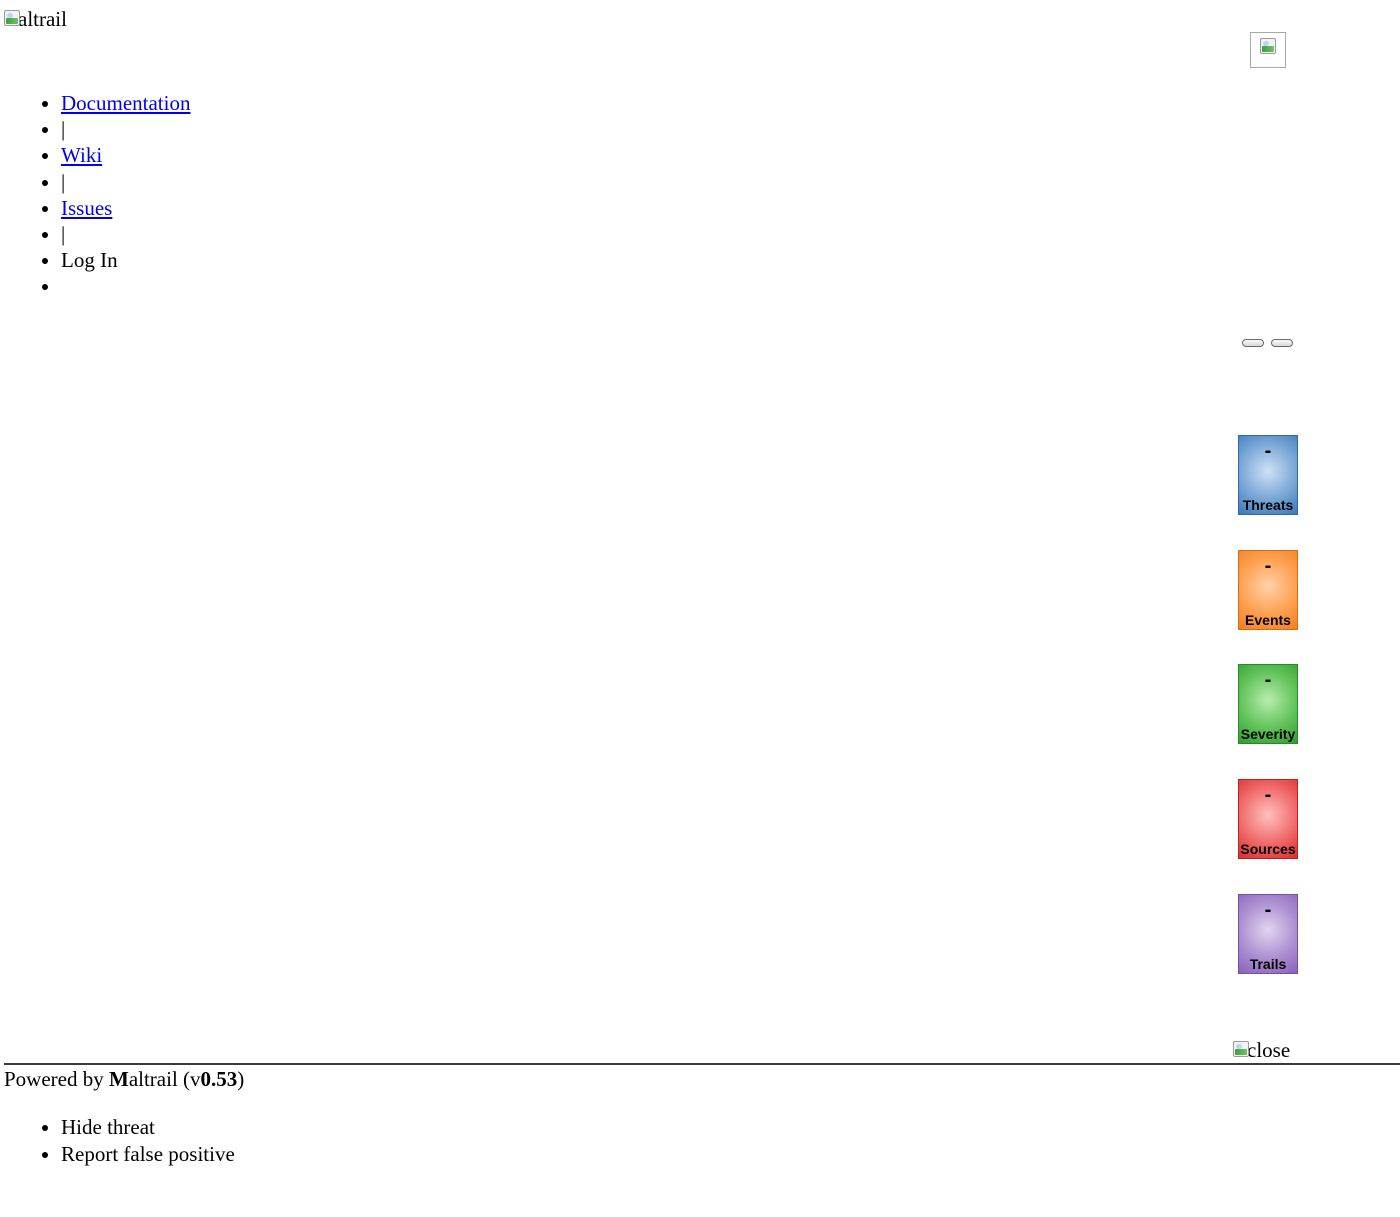 The height and width of the screenshot is (1217, 1400). Describe the element at coordinates (1268, 934) in the screenshot. I see `trails-tile: - Trails` at that location.